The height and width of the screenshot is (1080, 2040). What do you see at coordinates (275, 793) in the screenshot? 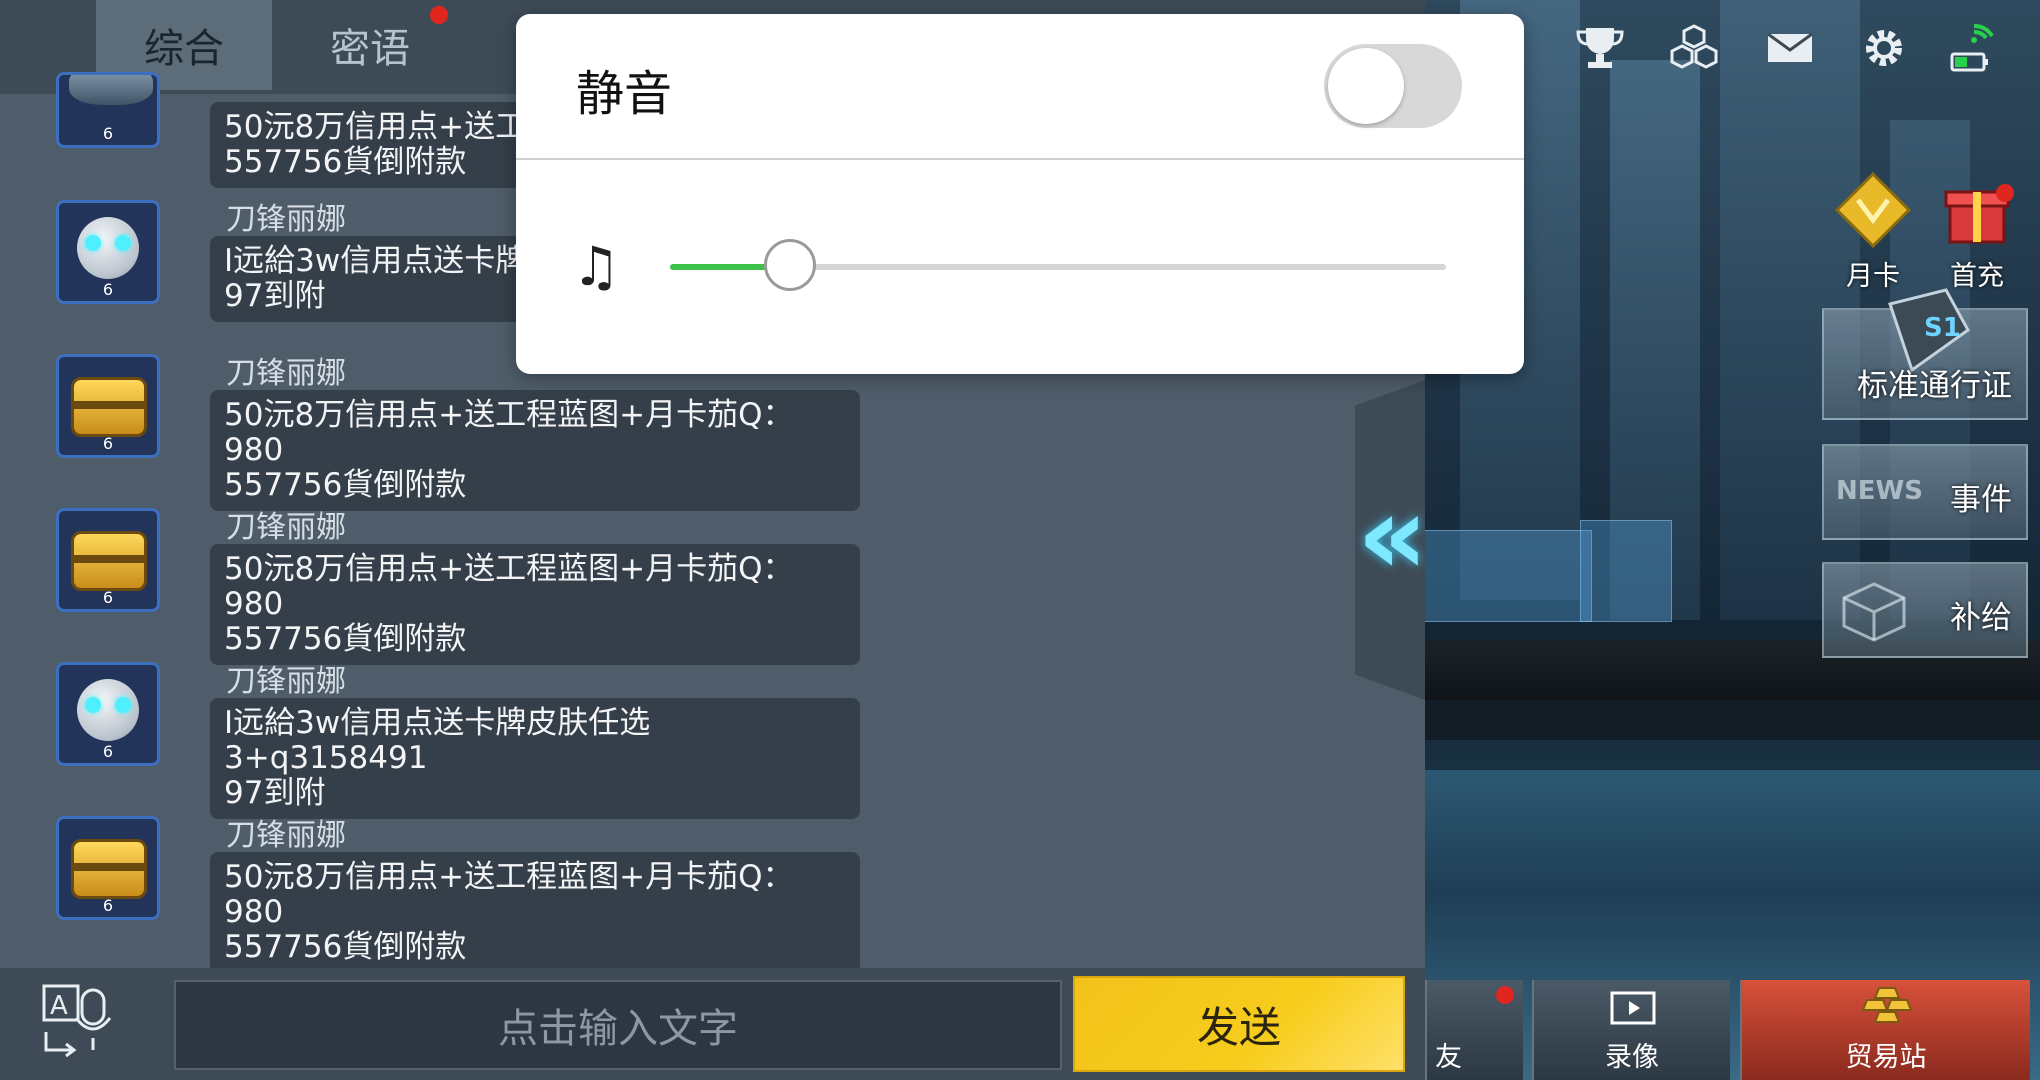
I see `message-text-line2: 97到附` at bounding box center [275, 793].